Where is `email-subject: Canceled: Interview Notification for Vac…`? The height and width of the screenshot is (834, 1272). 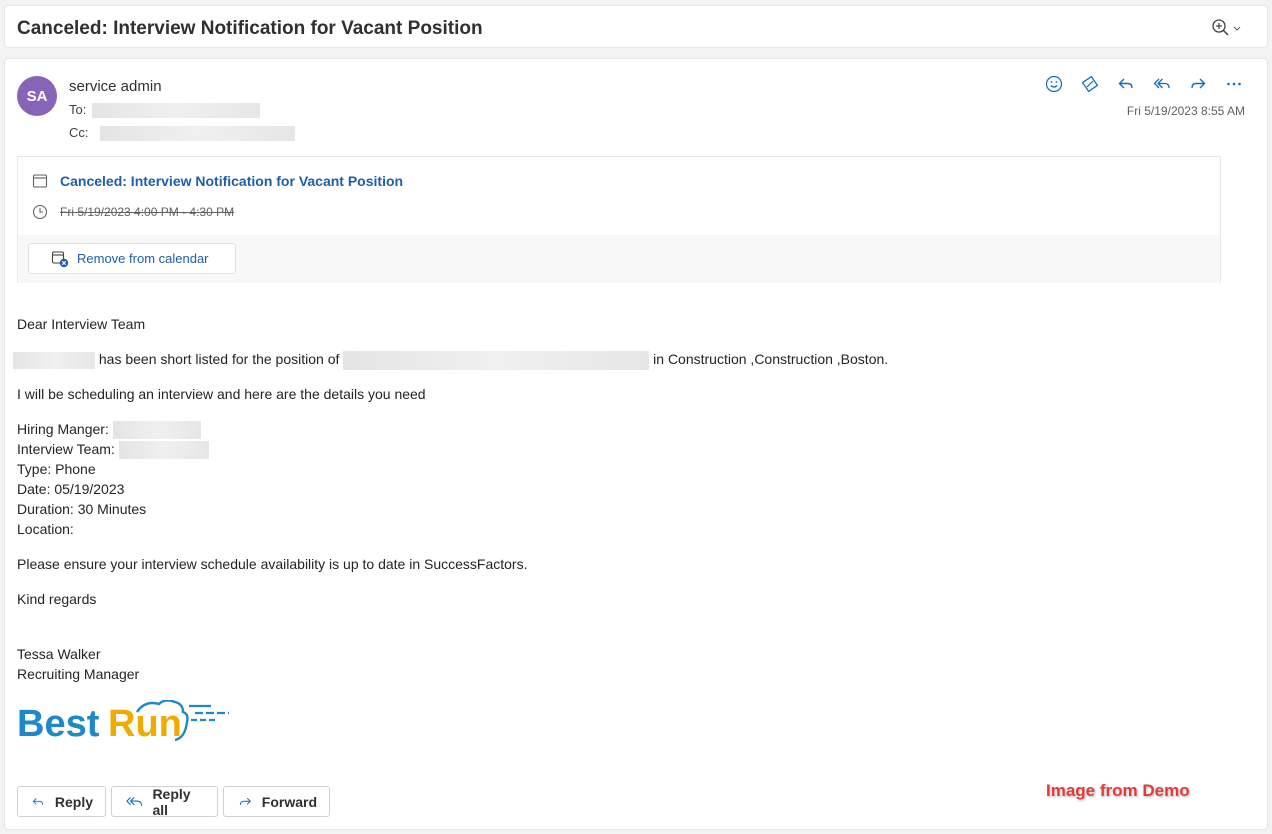 email-subject: Canceled: Interview Notification for Vac… is located at coordinates (250, 28).